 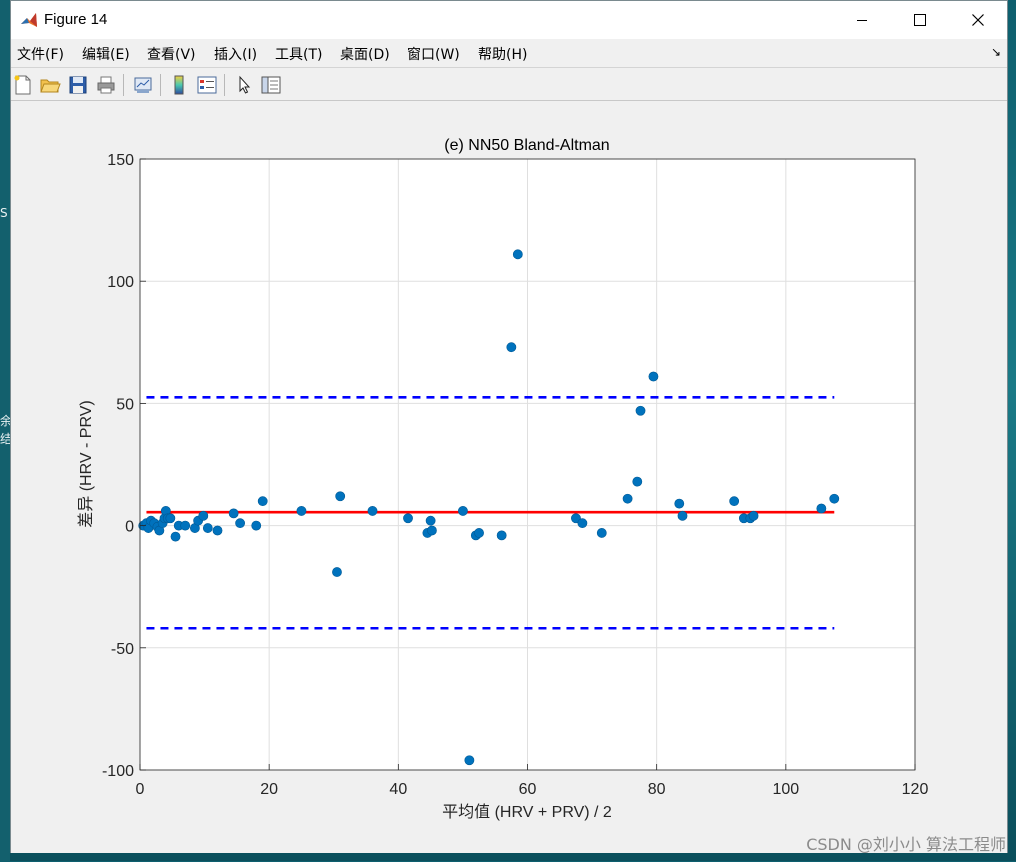 I want to click on x-tick-label: 100, so click(x=785, y=789).